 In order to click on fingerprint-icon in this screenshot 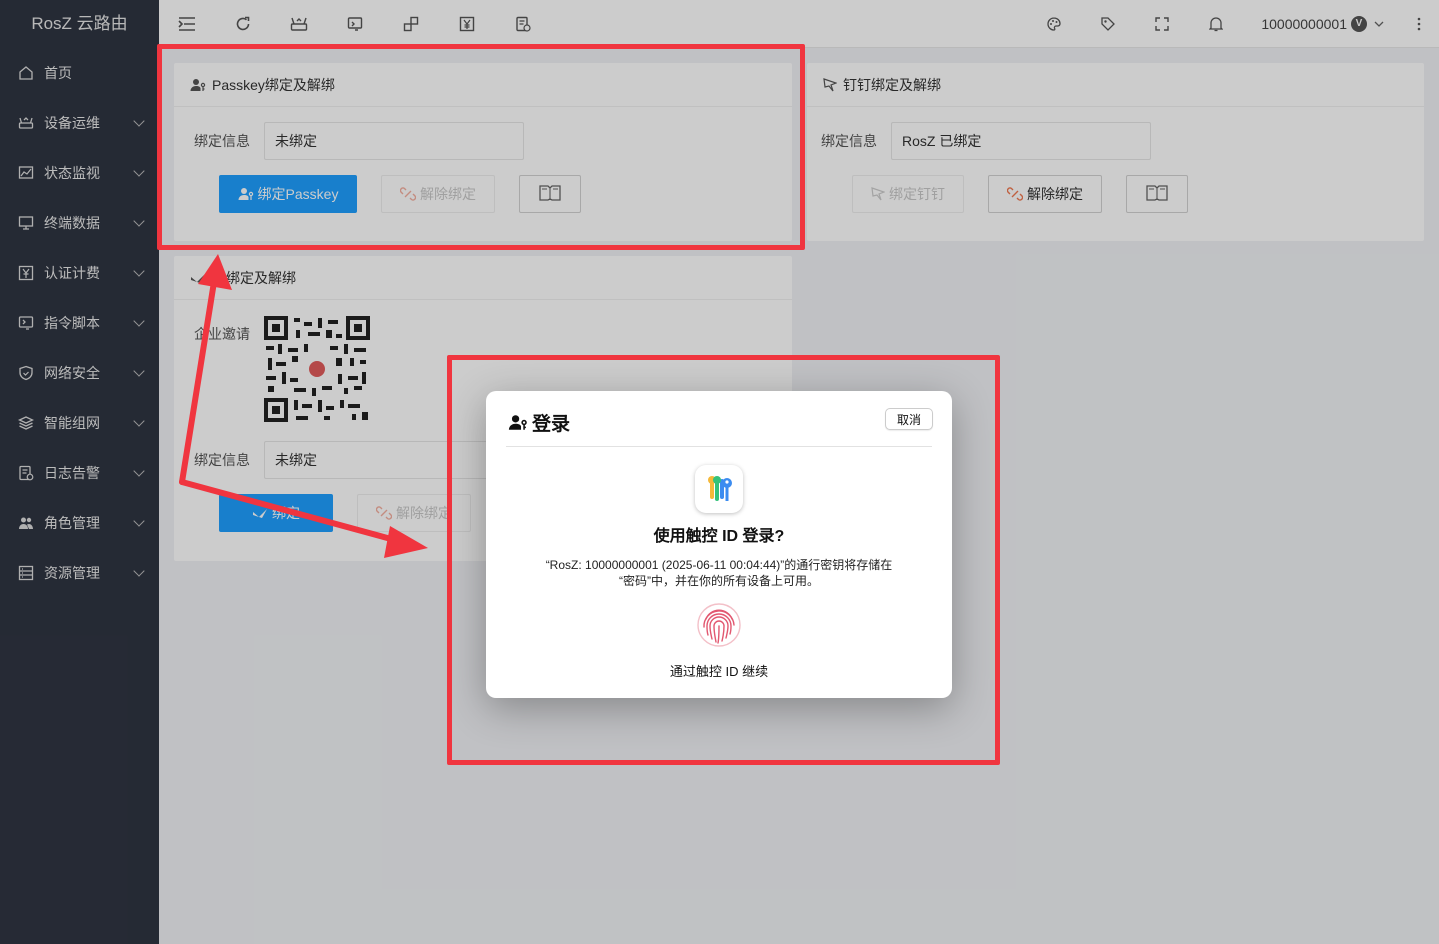, I will do `click(719, 625)`.